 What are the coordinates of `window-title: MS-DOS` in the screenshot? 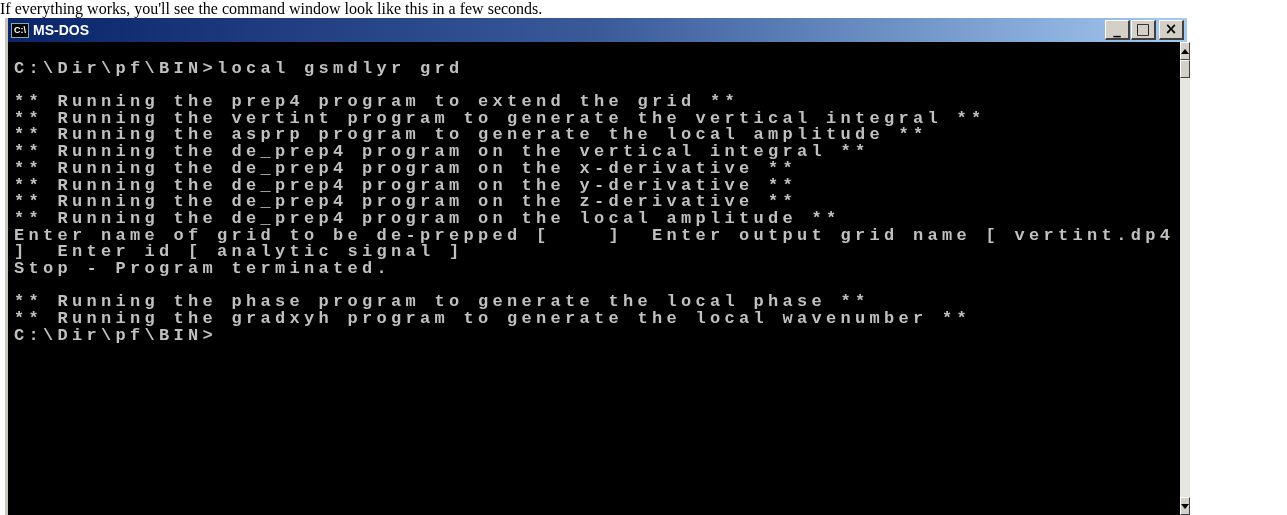 It's located at (61, 30).